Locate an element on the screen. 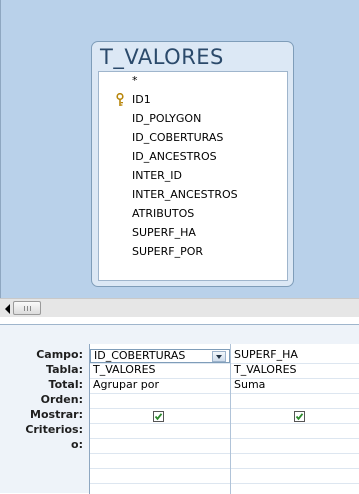 The width and height of the screenshot is (359, 494). pane-splitter is located at coordinates (179, 320).